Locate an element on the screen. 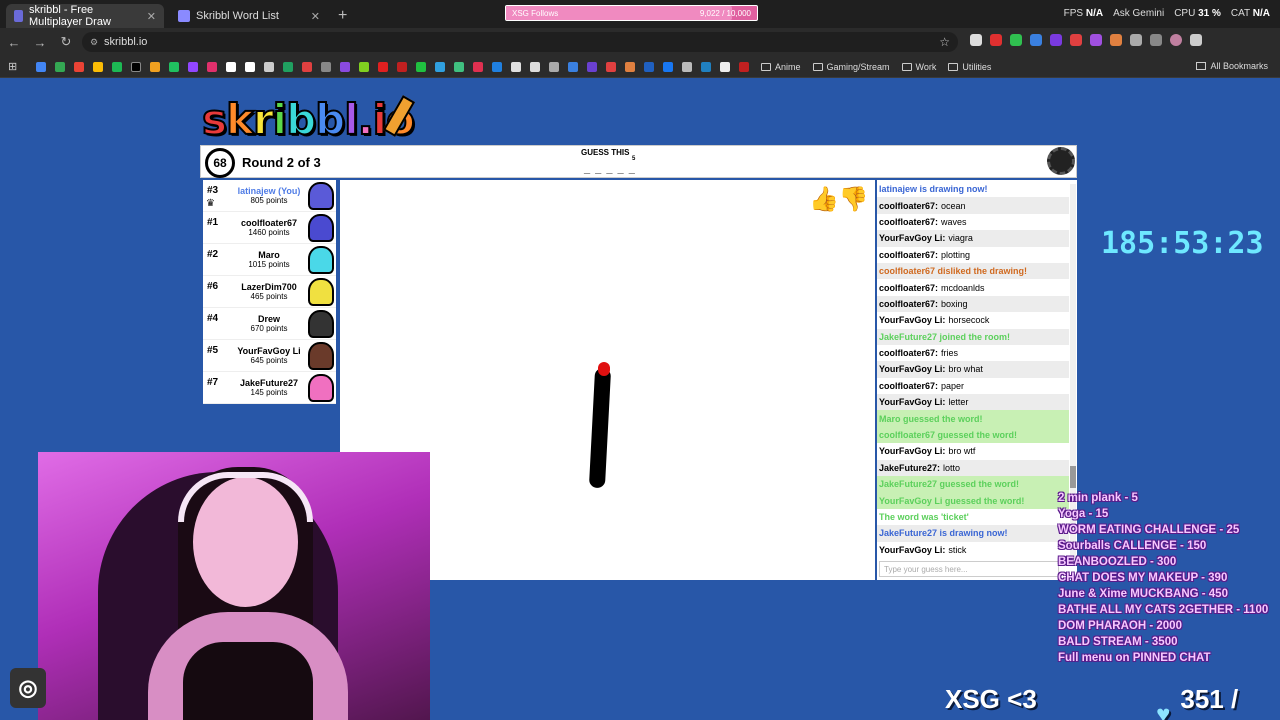 The width and height of the screenshot is (1280, 720). scrollbar-thumb is located at coordinates (1073, 477).